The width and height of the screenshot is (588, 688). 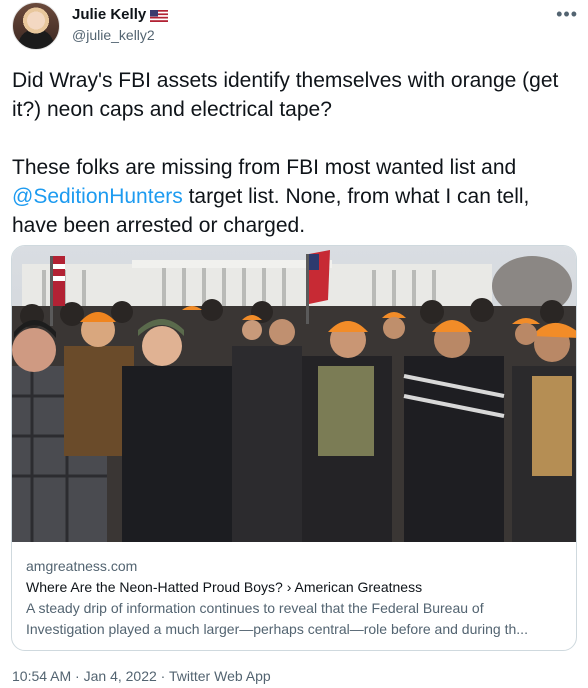 I want to click on us-flag-icon, so click(x=159, y=15).